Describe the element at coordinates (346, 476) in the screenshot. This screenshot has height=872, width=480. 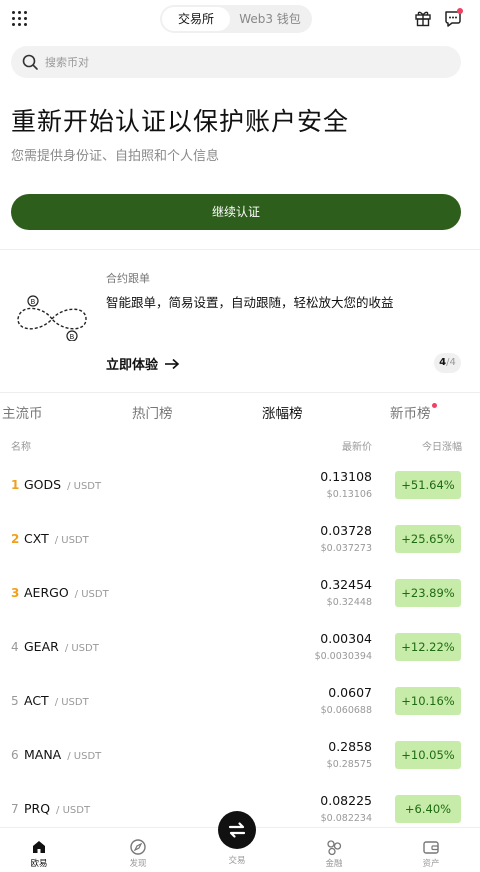
I see `row-price: 0.13108` at that location.